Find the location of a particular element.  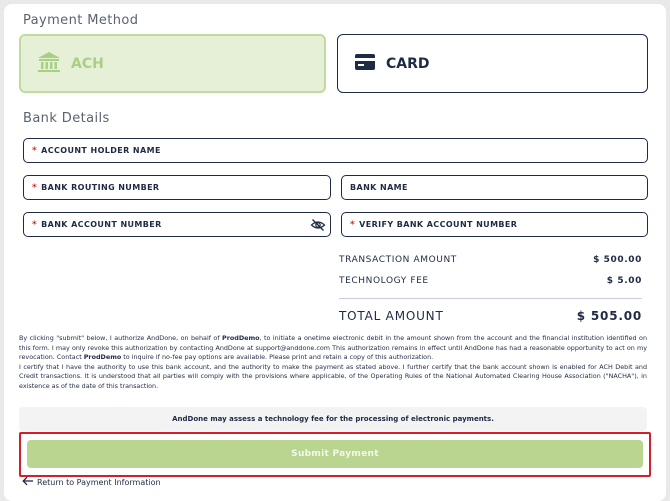

bank-routing-number-label: BANK ROUTING NUMBER is located at coordinates (100, 187).